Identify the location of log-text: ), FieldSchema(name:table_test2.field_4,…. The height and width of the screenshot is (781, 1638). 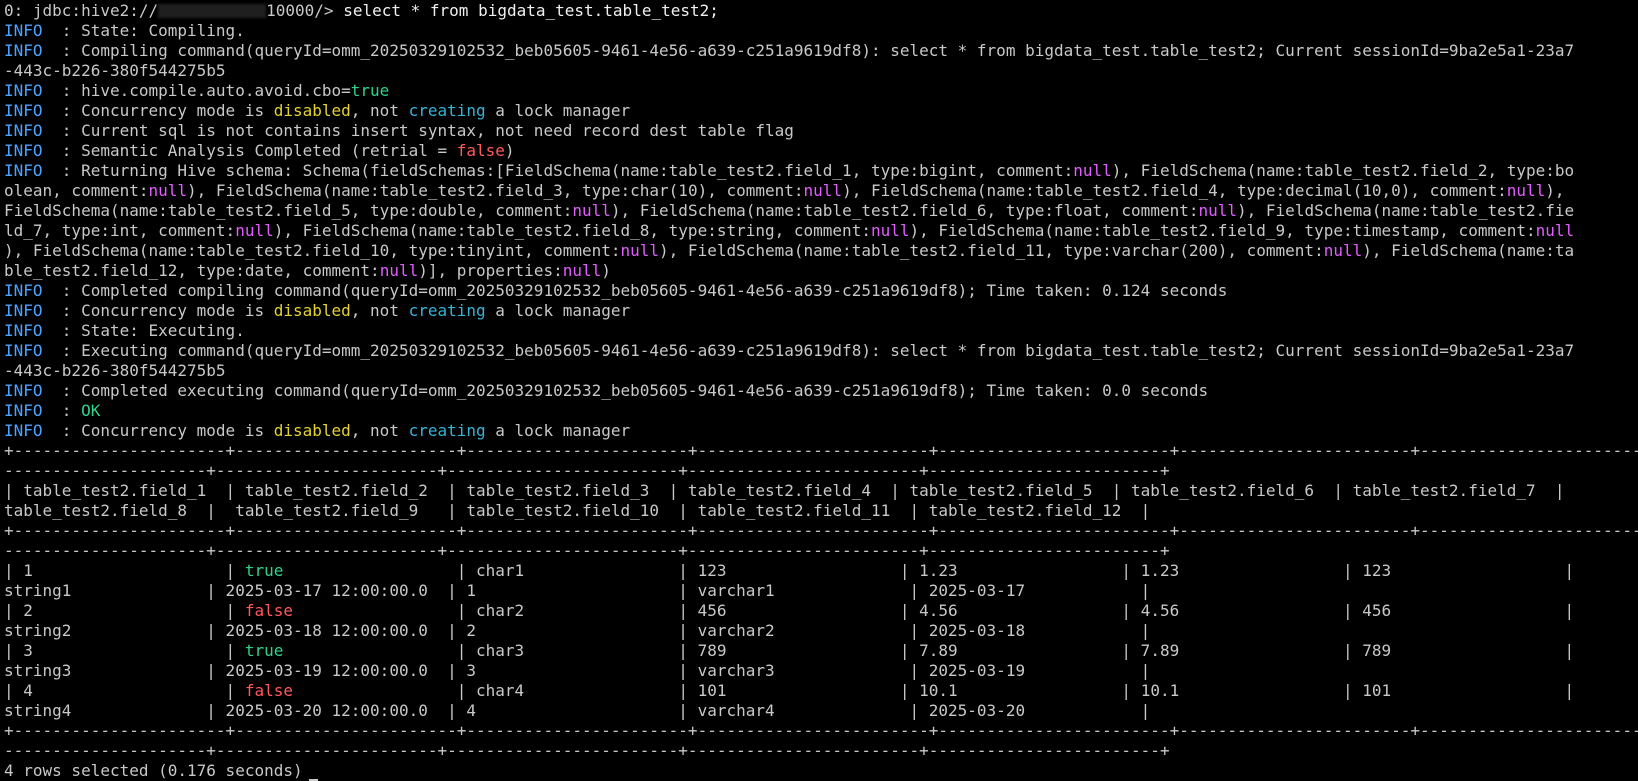
(1174, 190).